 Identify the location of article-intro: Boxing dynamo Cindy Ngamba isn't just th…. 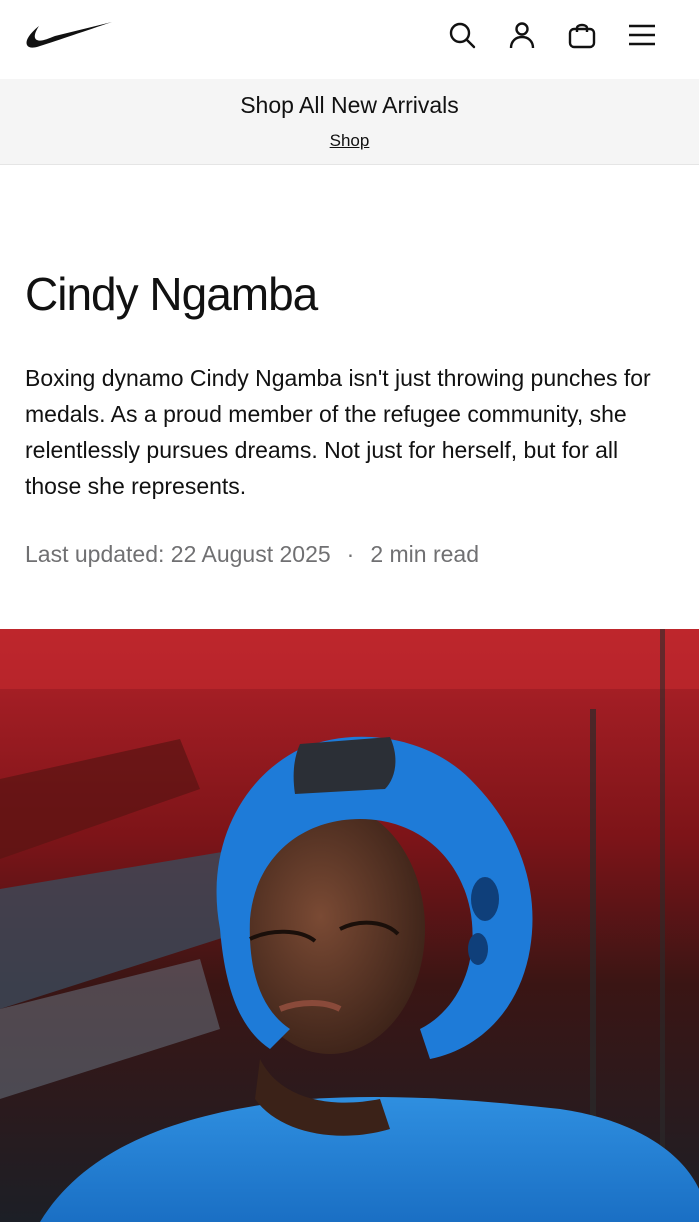
(338, 432).